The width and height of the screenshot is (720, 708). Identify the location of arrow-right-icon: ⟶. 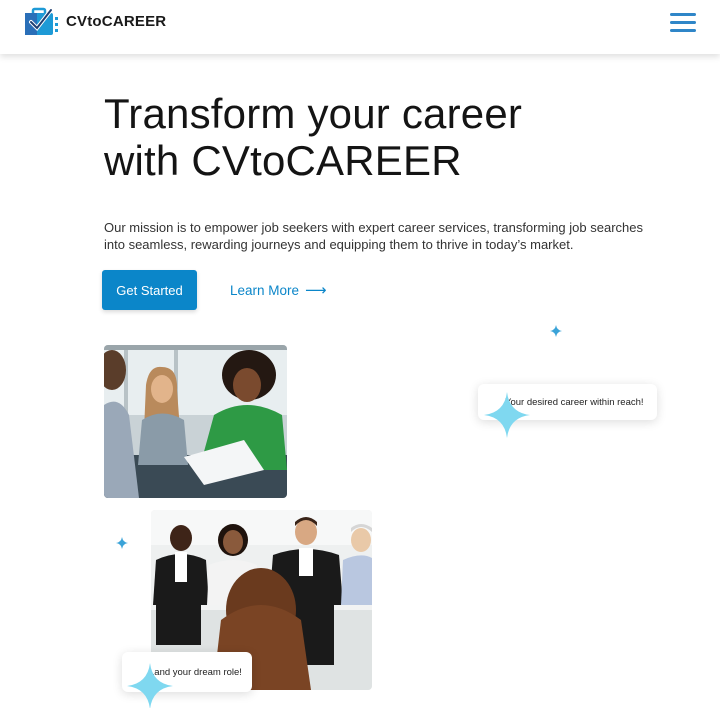
(316, 290).